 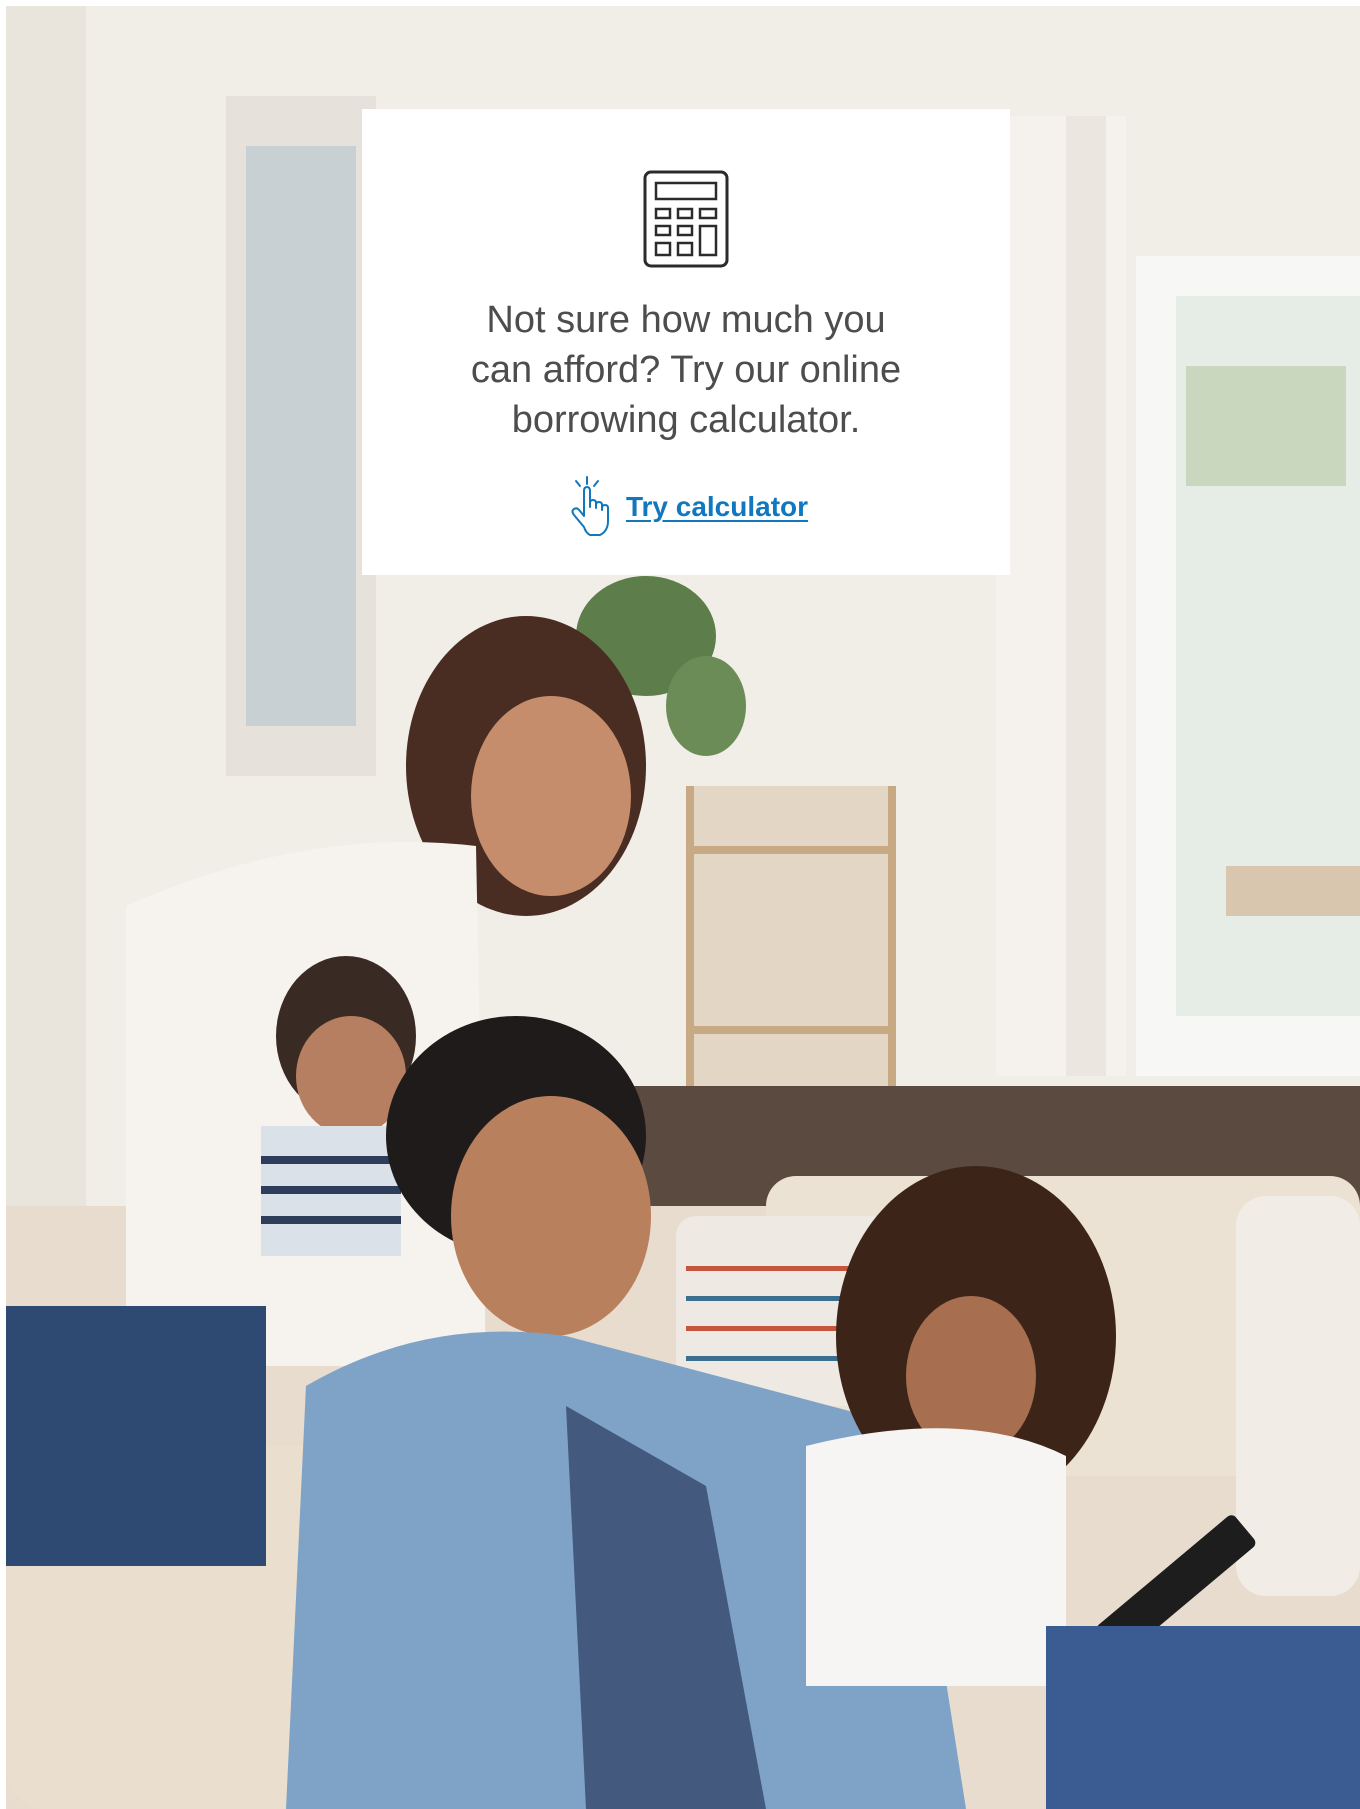 I want to click on try-calculator-link: Try calculator, so click(x=717, y=507).